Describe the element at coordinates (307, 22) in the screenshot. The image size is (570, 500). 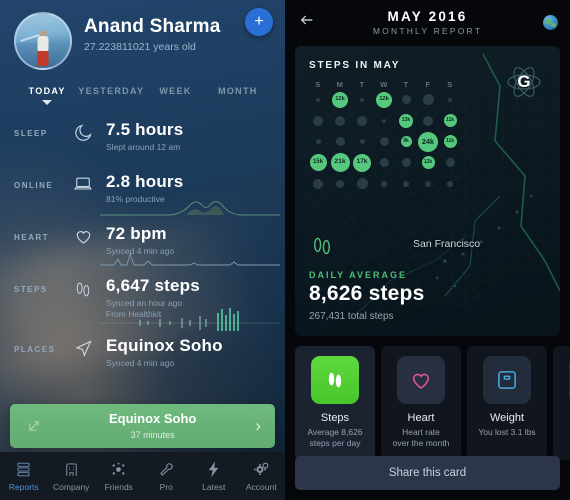
I see `back-arrow-icon` at that location.